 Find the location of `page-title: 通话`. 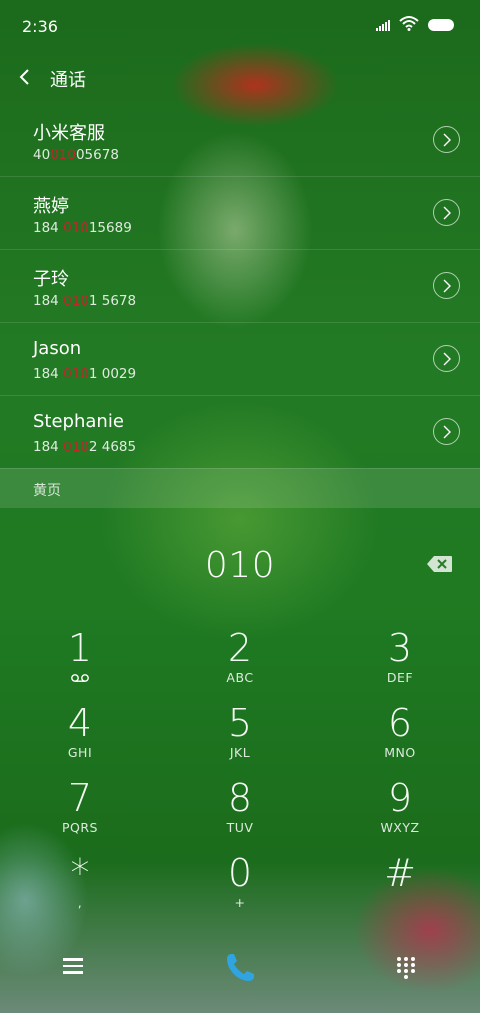

page-title: 通话 is located at coordinates (68, 80).